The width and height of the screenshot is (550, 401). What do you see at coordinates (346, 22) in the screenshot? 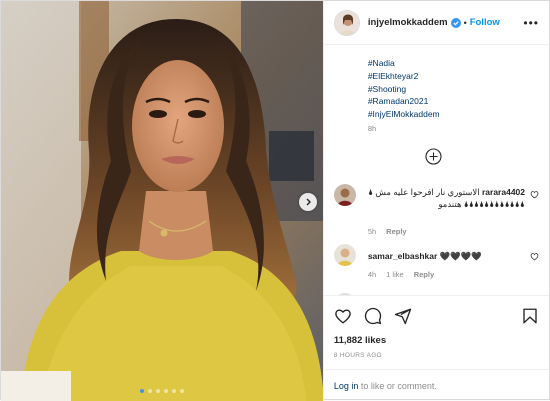
I see `avatar` at bounding box center [346, 22].